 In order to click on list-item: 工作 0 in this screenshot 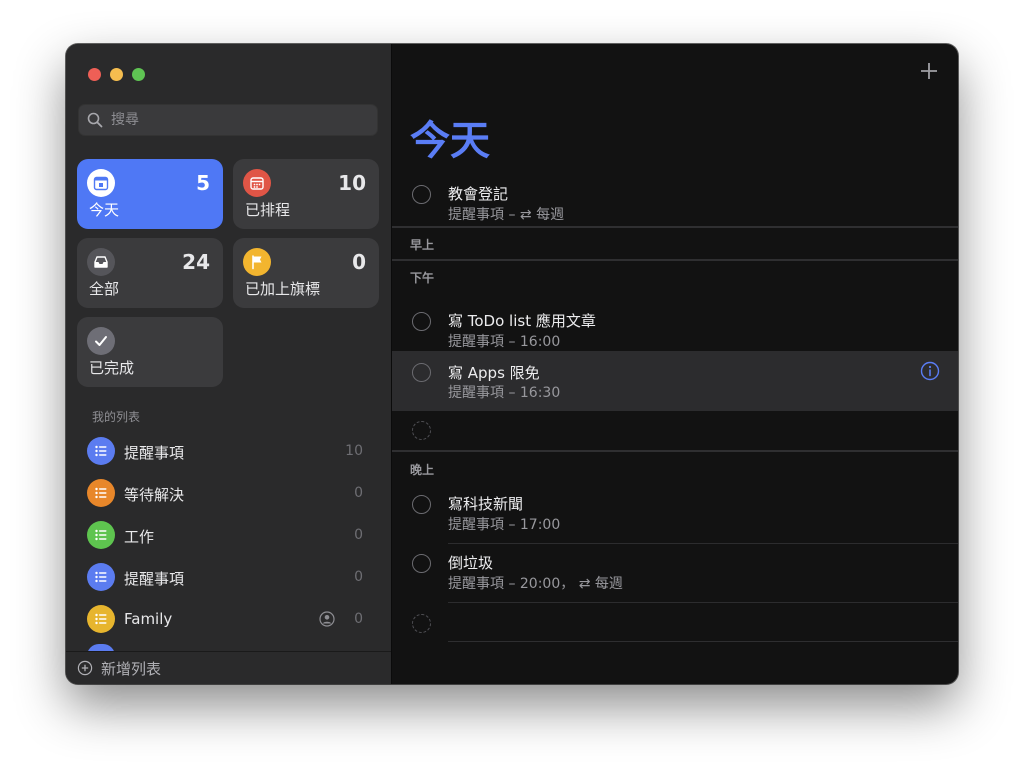, I will do `click(228, 536)`.